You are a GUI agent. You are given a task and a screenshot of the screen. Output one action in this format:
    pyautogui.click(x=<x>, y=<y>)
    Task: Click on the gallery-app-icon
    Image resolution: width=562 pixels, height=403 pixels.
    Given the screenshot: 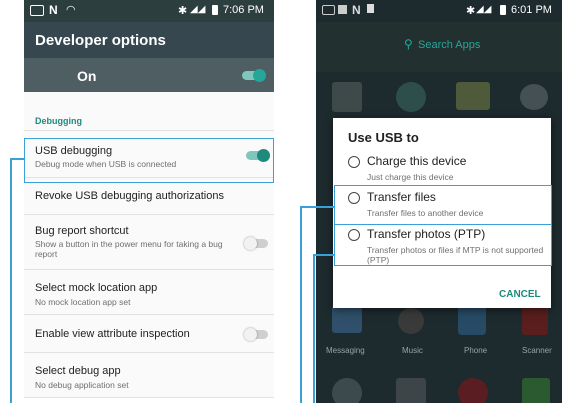 What is the action you would take?
    pyautogui.click(x=473, y=96)
    